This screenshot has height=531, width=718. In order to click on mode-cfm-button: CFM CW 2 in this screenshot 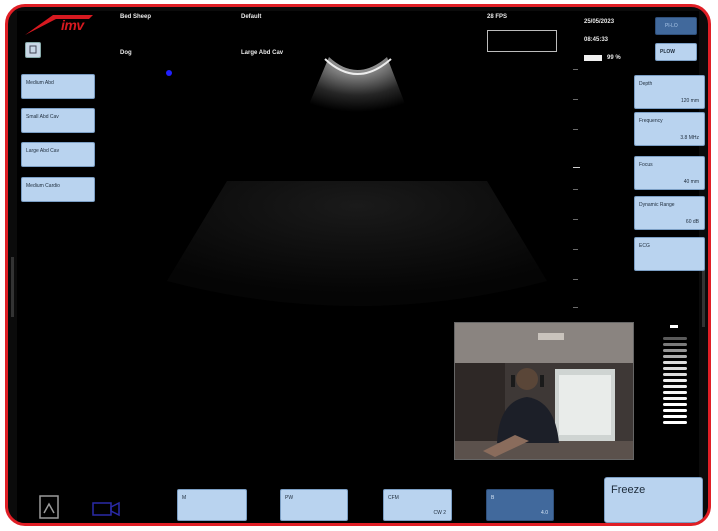, I will do `click(417, 505)`.